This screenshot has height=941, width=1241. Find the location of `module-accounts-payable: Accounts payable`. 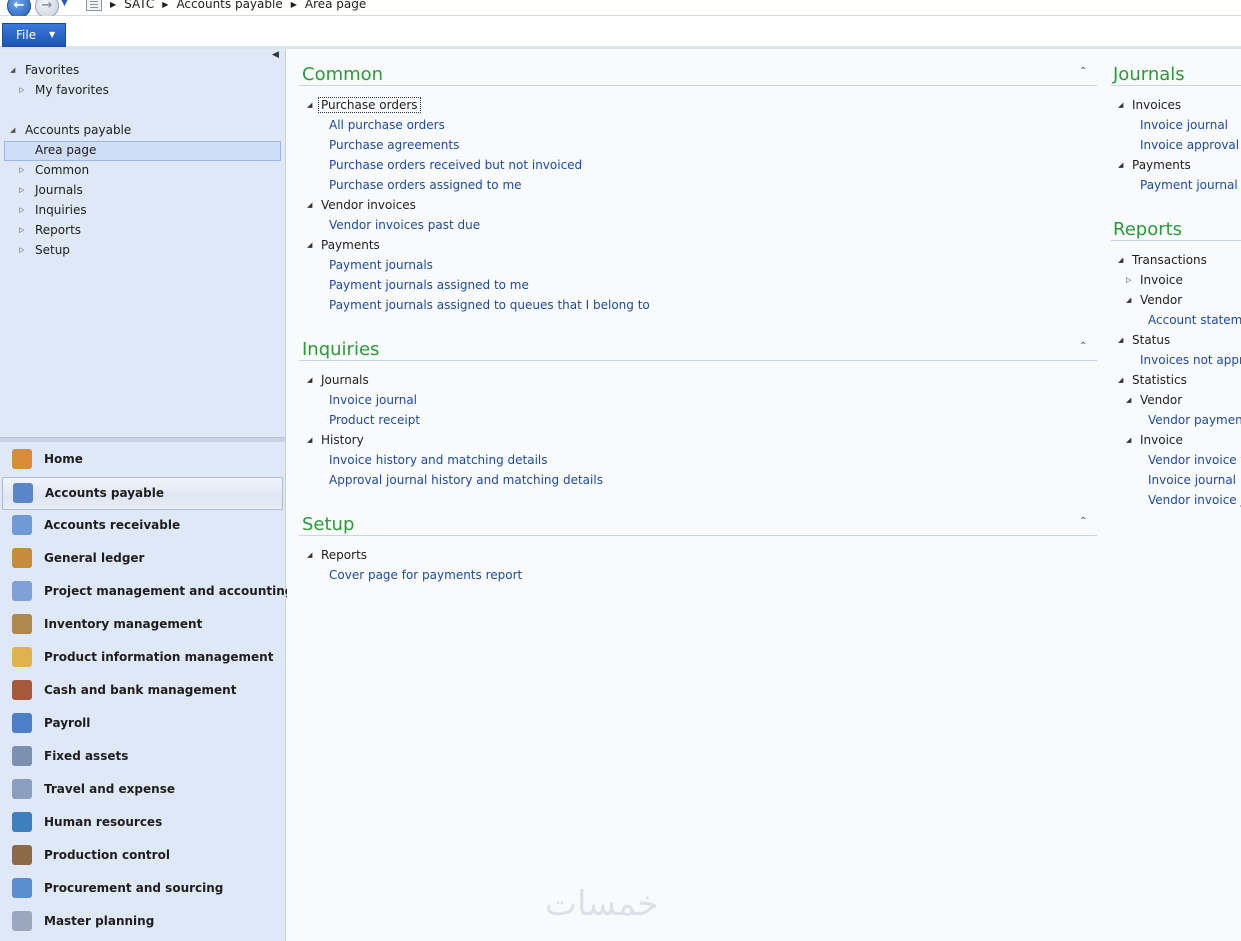

module-accounts-payable: Accounts payable is located at coordinates (142, 493).